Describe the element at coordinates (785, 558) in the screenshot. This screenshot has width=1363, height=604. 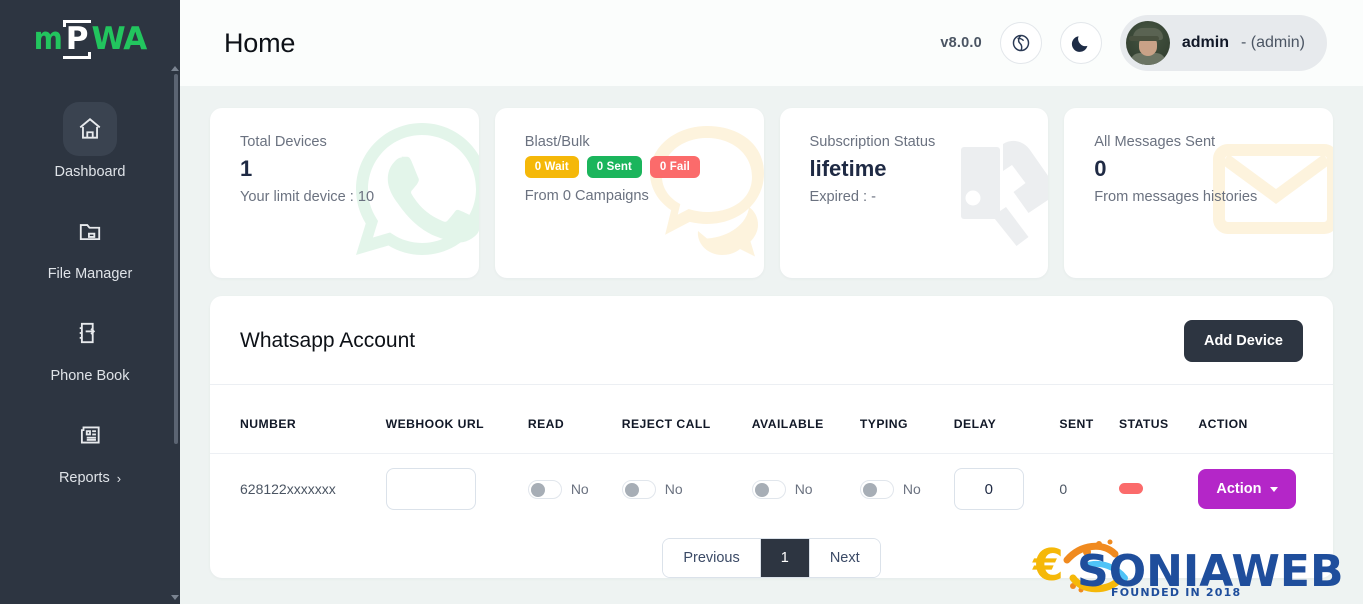
I see `pagination-page-1: 1` at that location.